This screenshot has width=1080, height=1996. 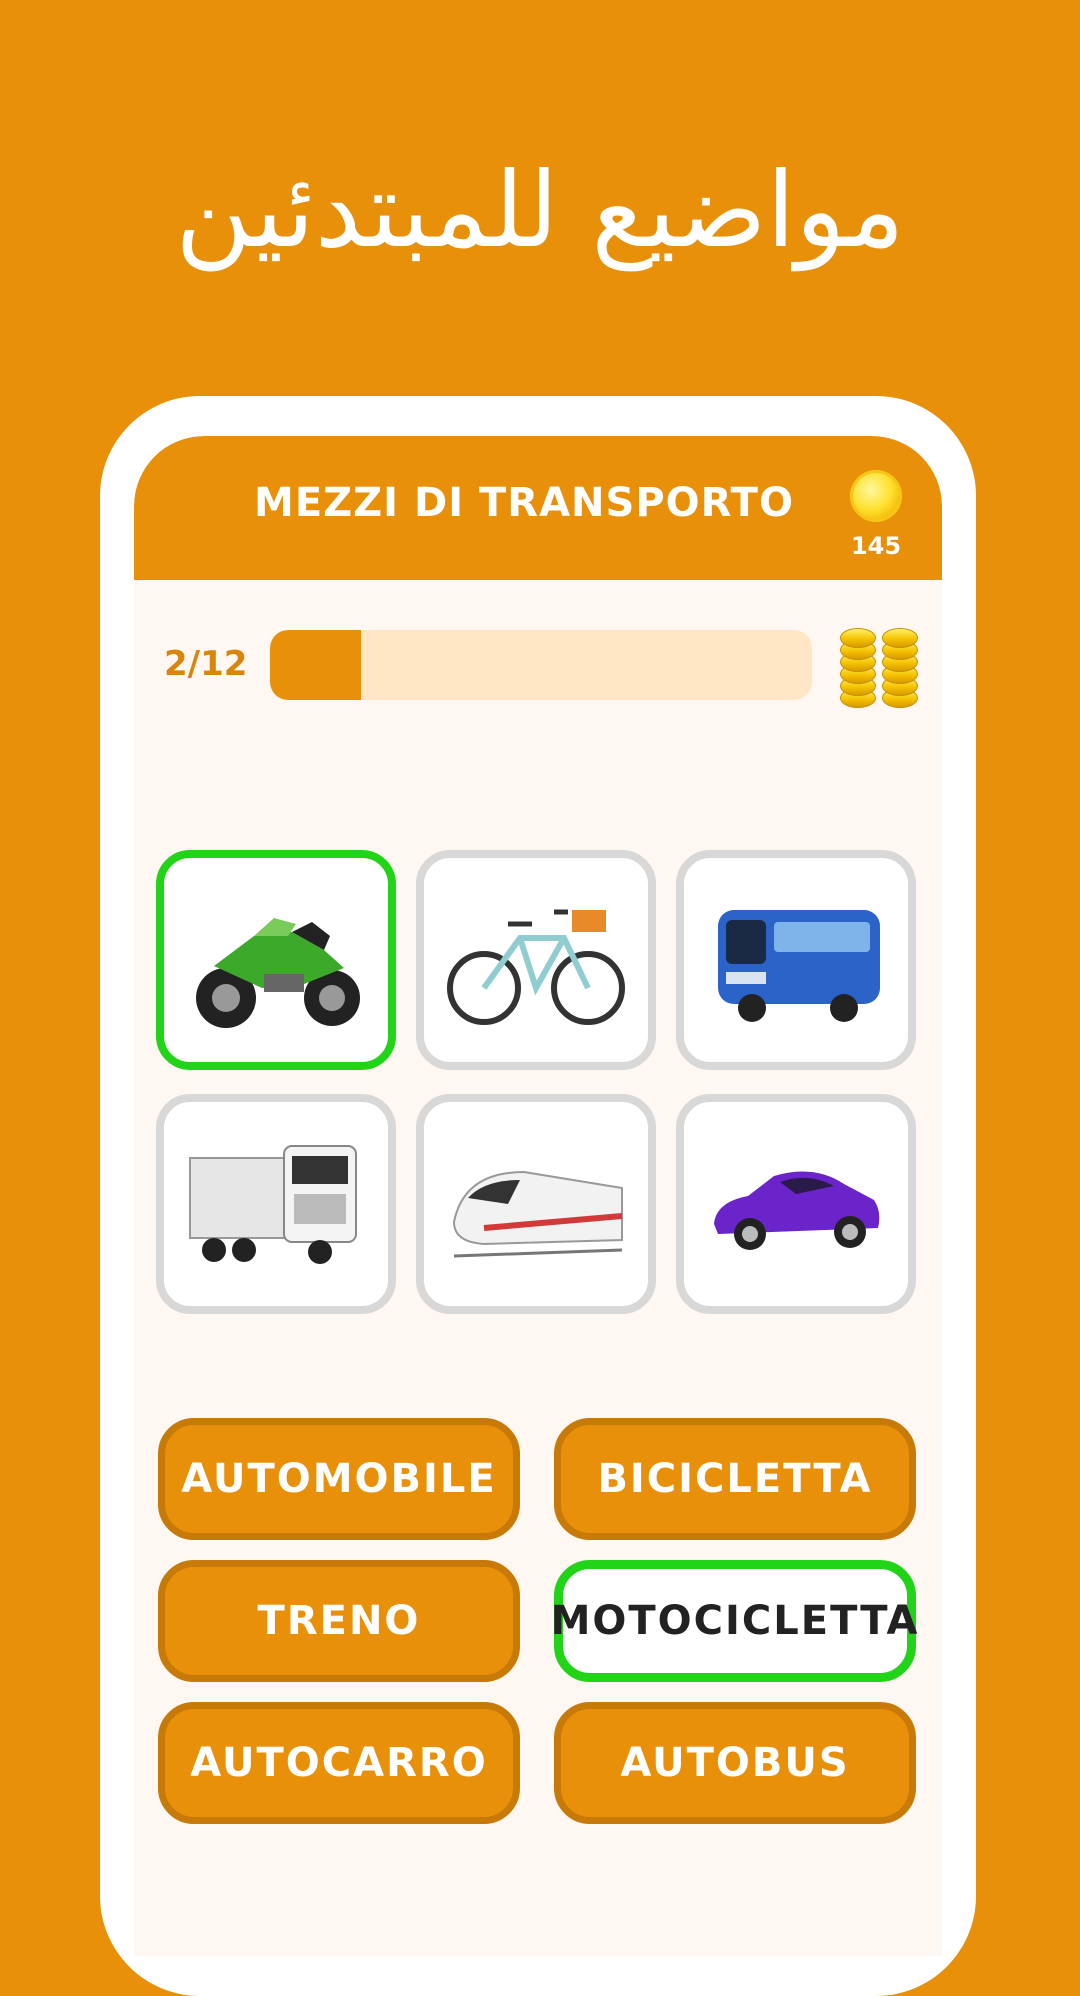 I want to click on promo-title: مواضيع للمبتدئين, so click(x=540, y=210).